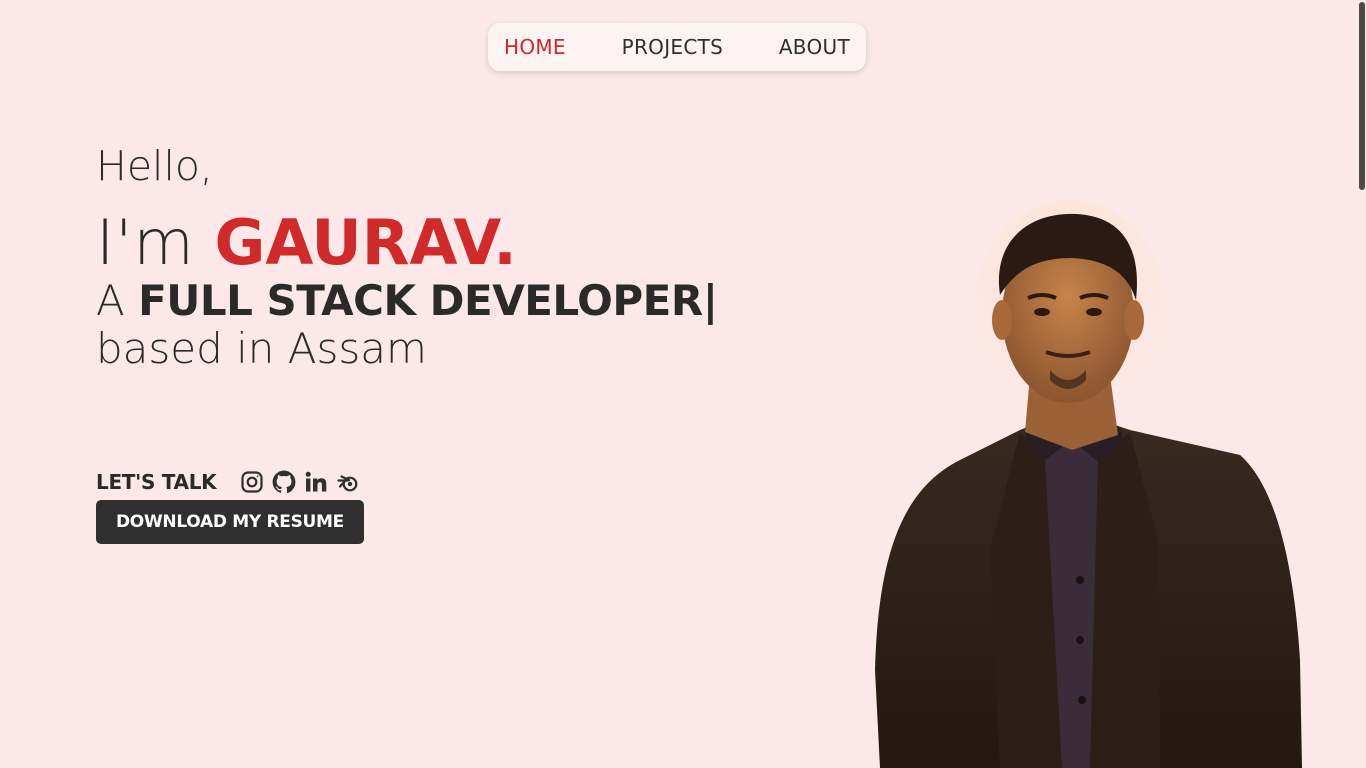 Image resolution: width=1366 pixels, height=768 pixels. Describe the element at coordinates (673, 47) in the screenshot. I see `nav-projects: PROJECTS` at that location.